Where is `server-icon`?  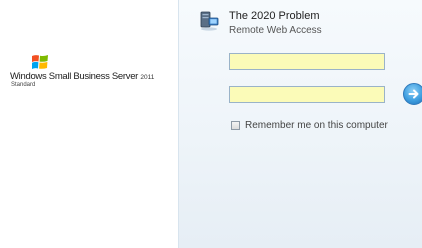
server-icon is located at coordinates (209, 21).